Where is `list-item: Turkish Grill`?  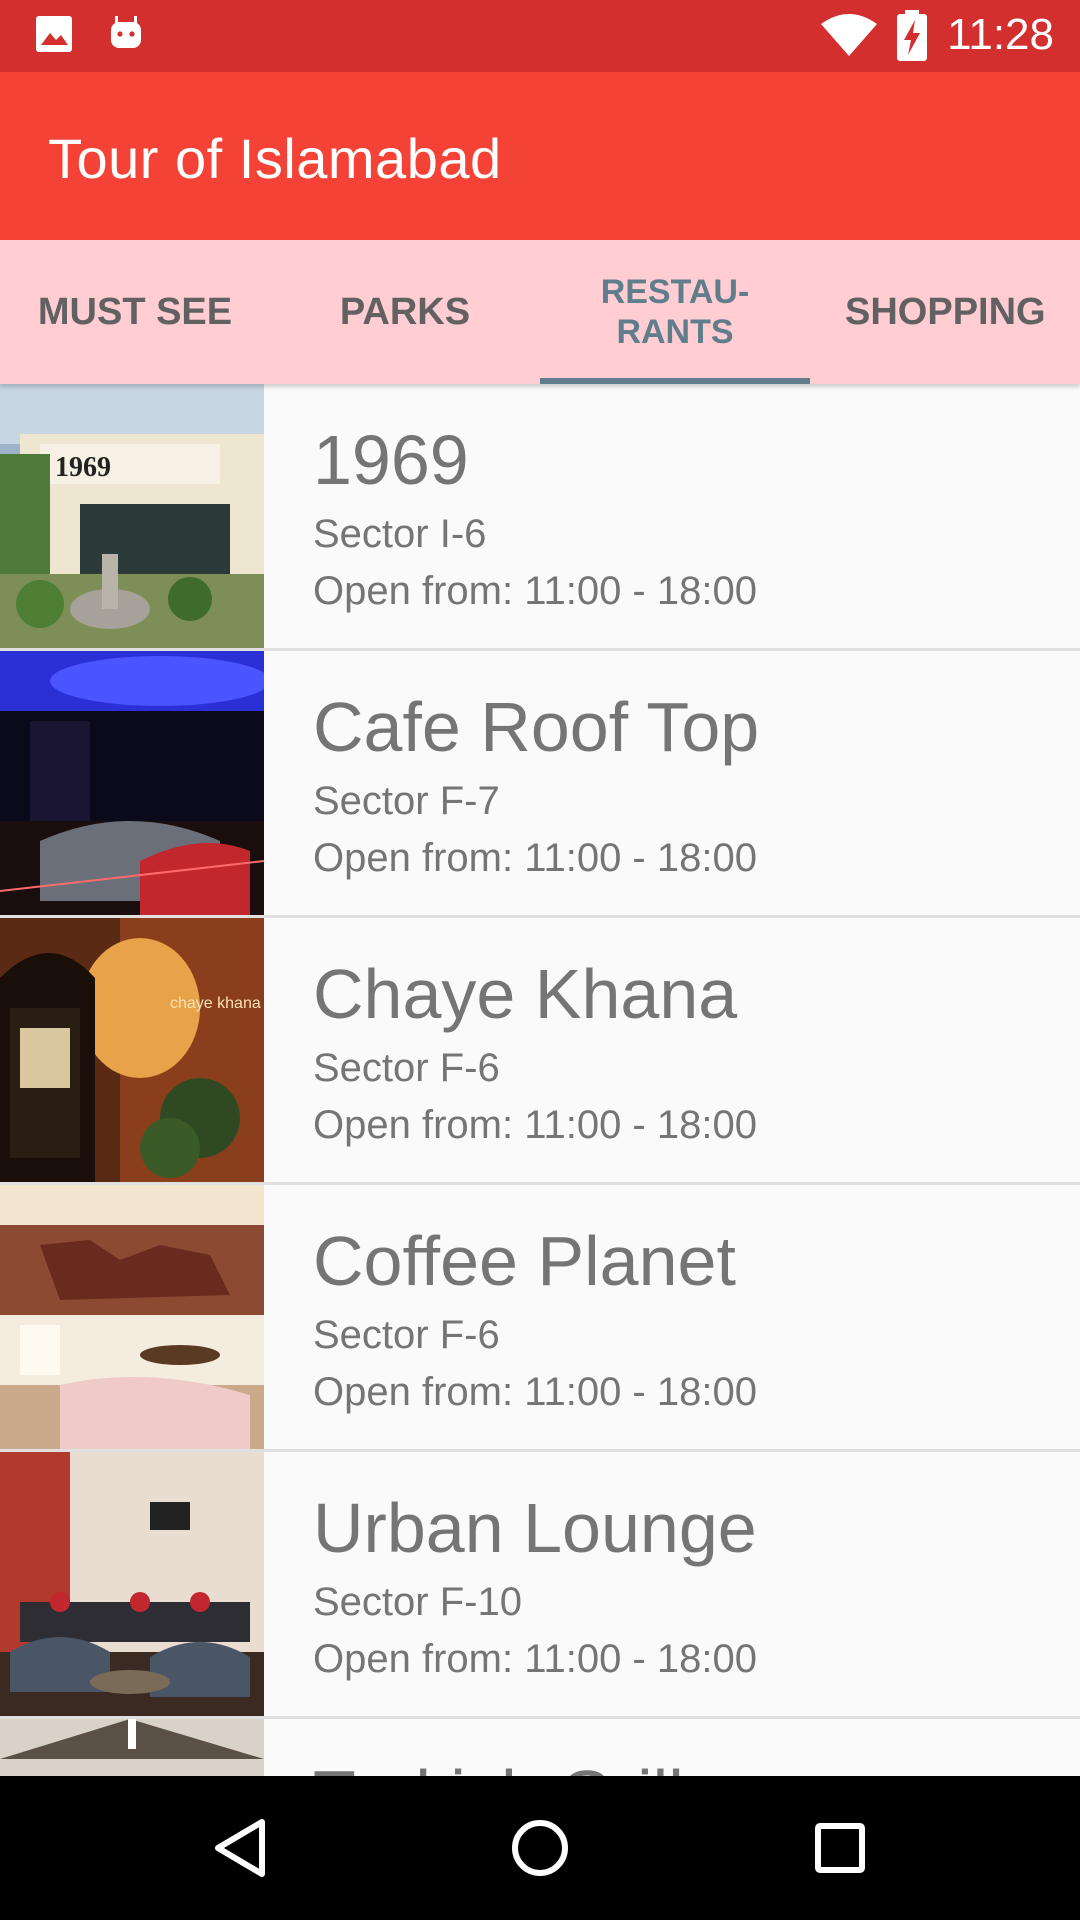 list-item: Turkish Grill is located at coordinates (540, 1747).